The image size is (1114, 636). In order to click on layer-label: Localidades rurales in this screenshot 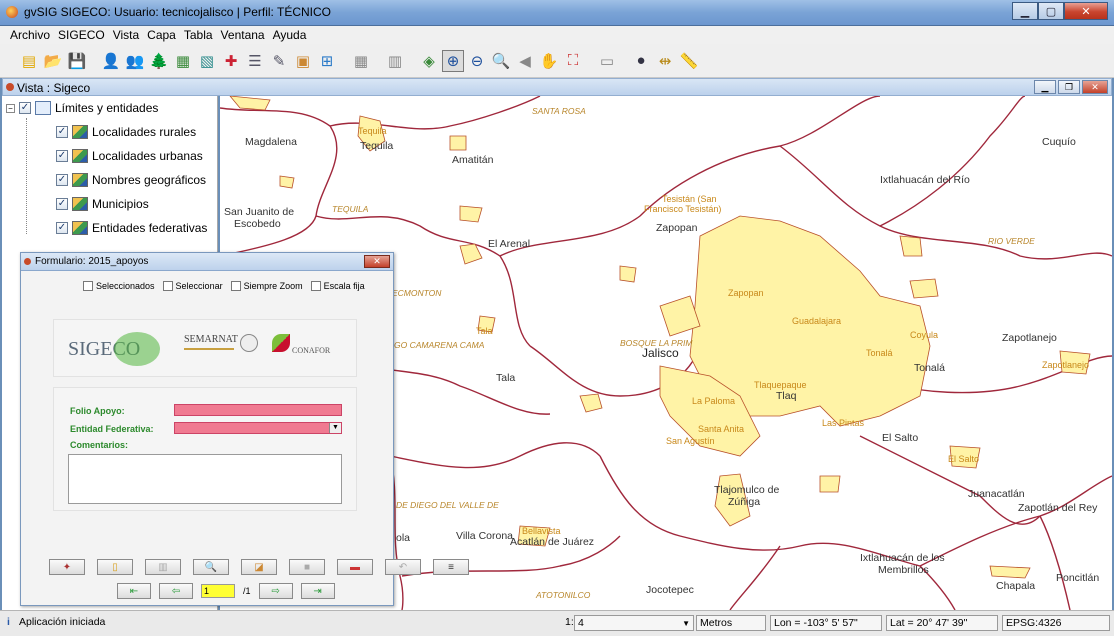, I will do `click(144, 132)`.